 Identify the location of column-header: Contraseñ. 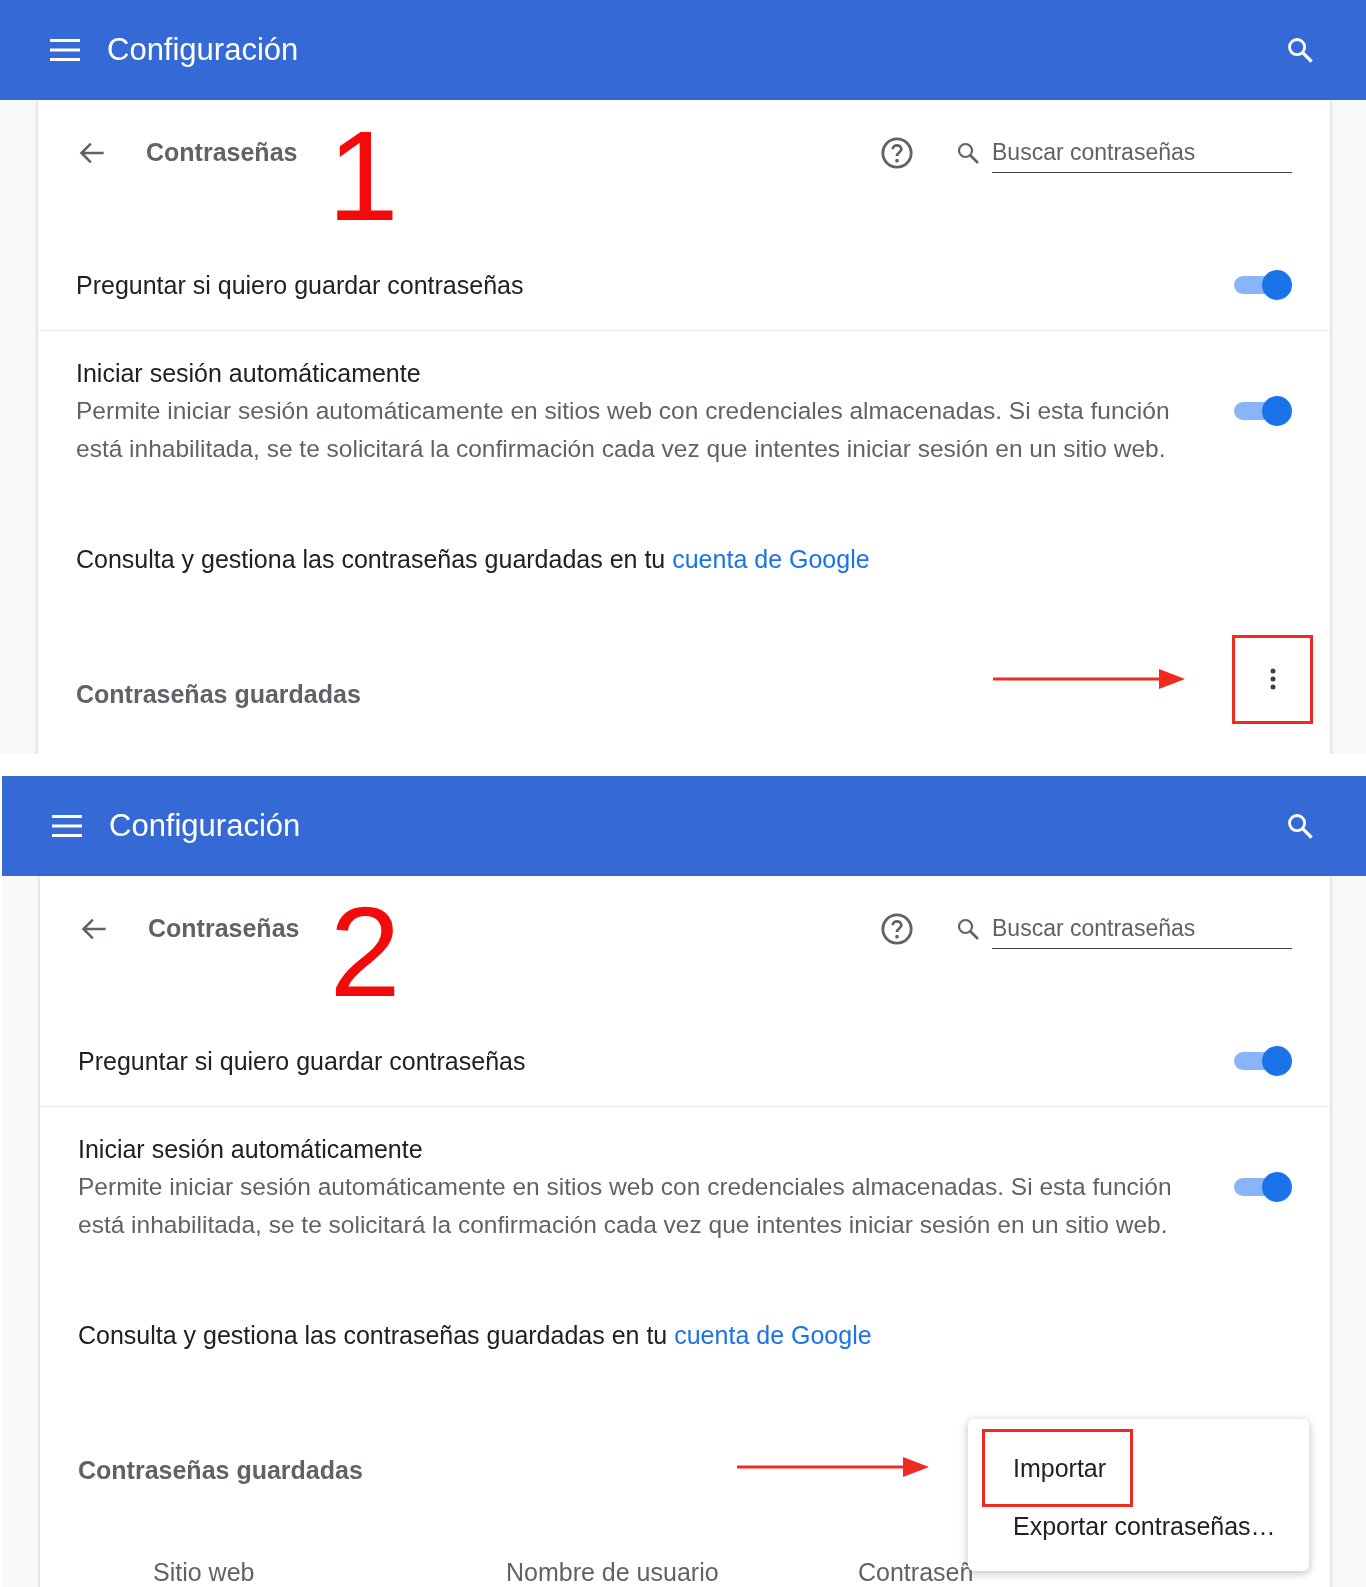
(916, 1572).